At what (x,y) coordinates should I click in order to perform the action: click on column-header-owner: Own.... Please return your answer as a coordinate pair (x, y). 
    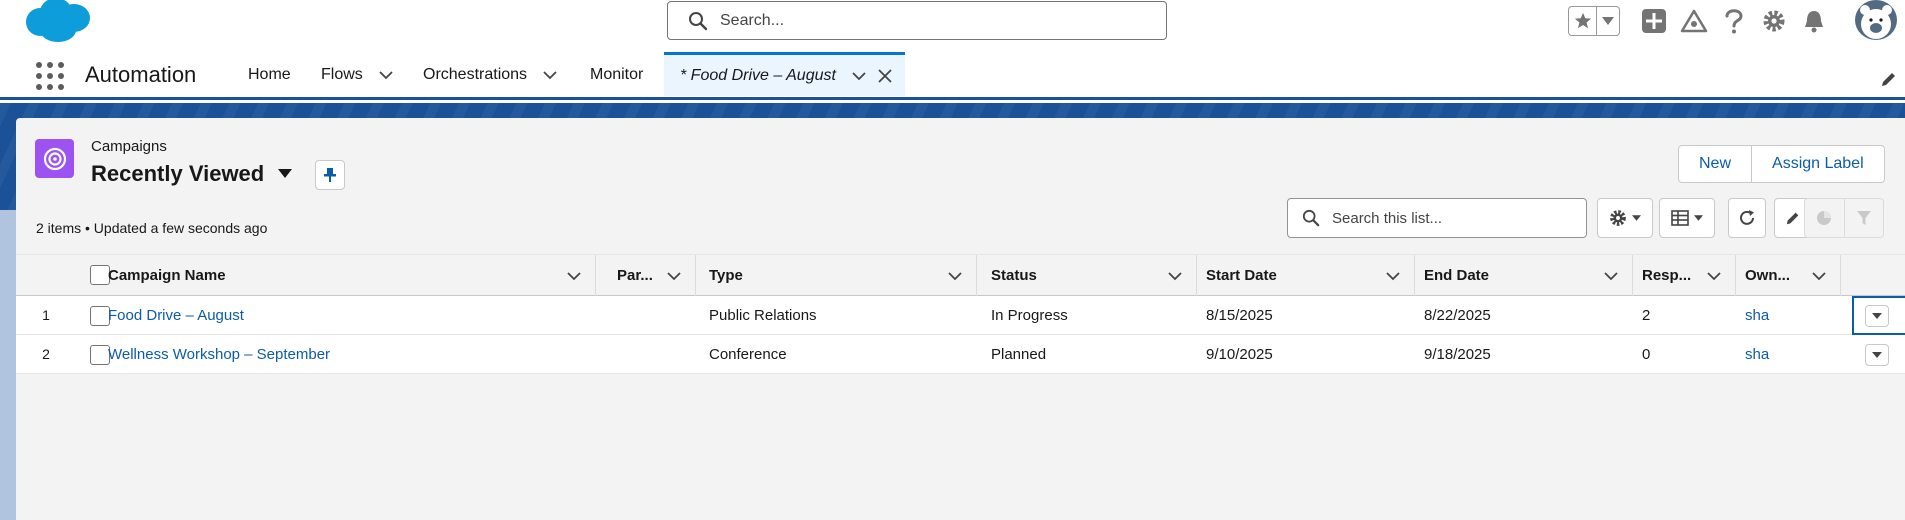
    Looking at the image, I should click on (1788, 275).